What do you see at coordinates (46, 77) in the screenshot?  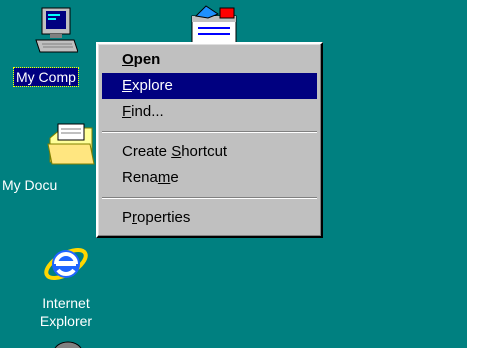 I see `my-computer-label: My Comp` at bounding box center [46, 77].